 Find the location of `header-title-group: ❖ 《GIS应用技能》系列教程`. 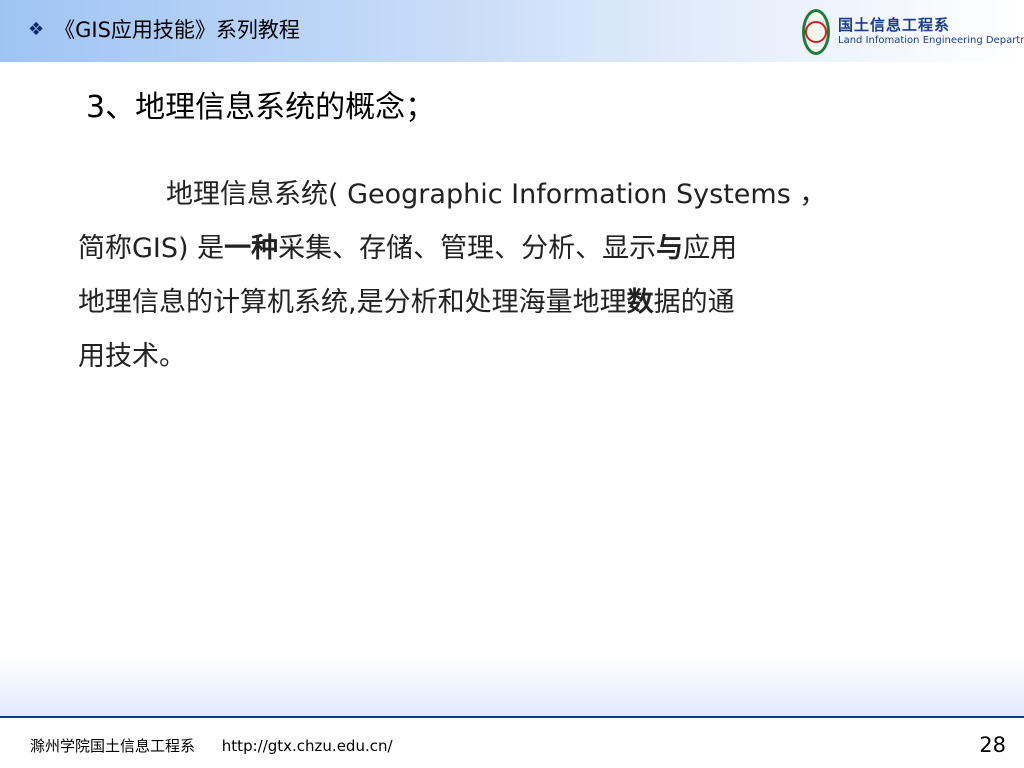

header-title-group: ❖ 《GIS应用技能》系列教程 is located at coordinates (164, 29).